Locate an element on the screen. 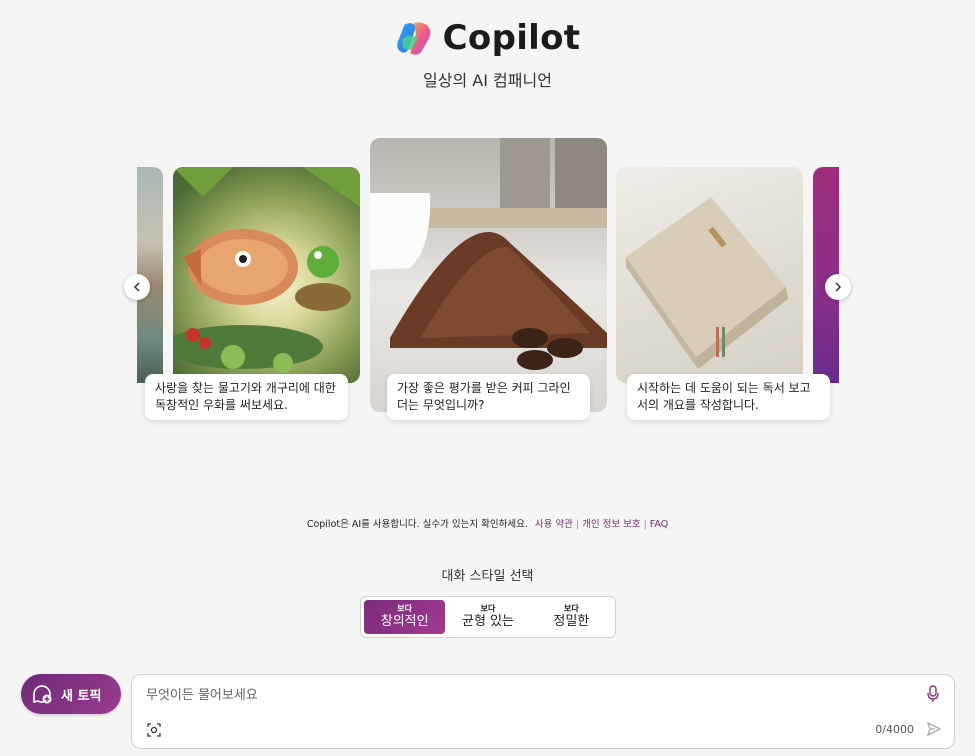 The height and width of the screenshot is (756, 975). new-topic-label: 새 토픽 is located at coordinates (81, 696).